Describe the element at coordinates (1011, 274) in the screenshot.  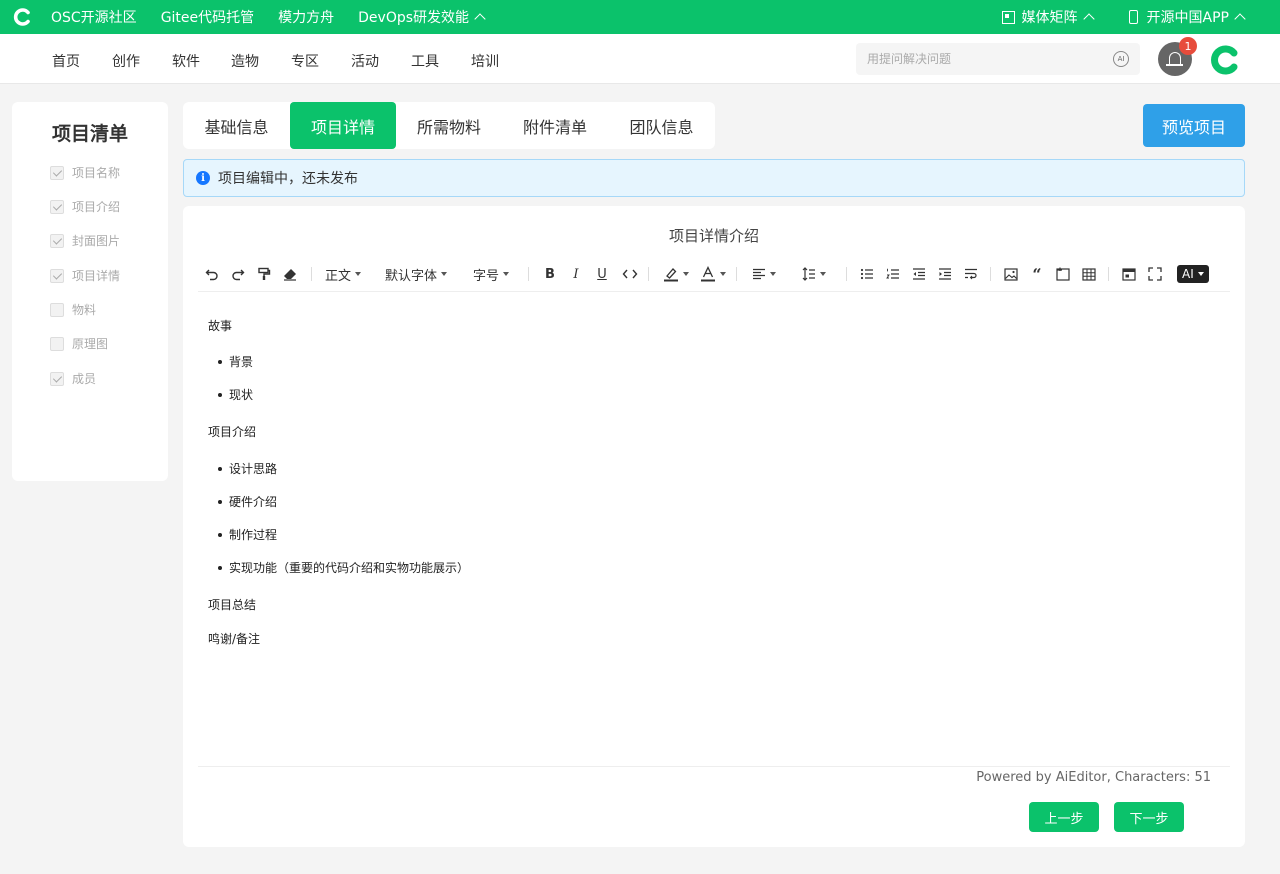
I see `image-icon` at that location.